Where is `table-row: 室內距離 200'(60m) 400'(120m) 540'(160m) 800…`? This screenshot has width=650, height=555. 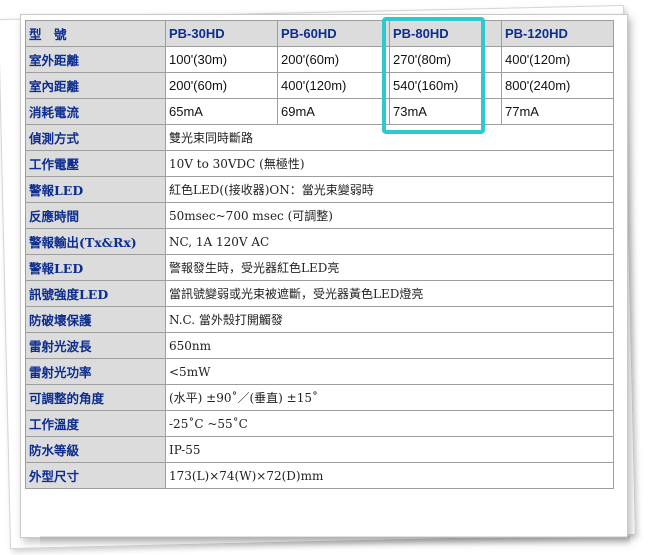
table-row: 室內距離 200'(60m) 400'(120m) 540'(160m) 800… is located at coordinates (319, 85).